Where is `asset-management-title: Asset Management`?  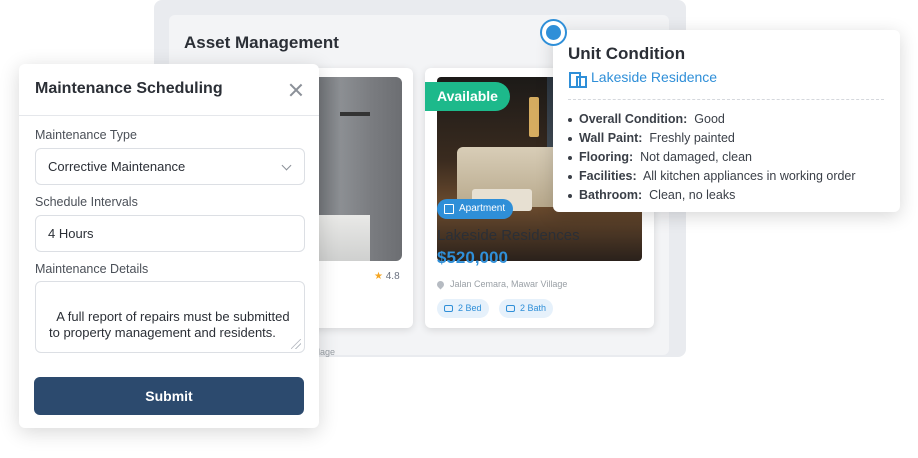
asset-management-title: Asset Management is located at coordinates (261, 42).